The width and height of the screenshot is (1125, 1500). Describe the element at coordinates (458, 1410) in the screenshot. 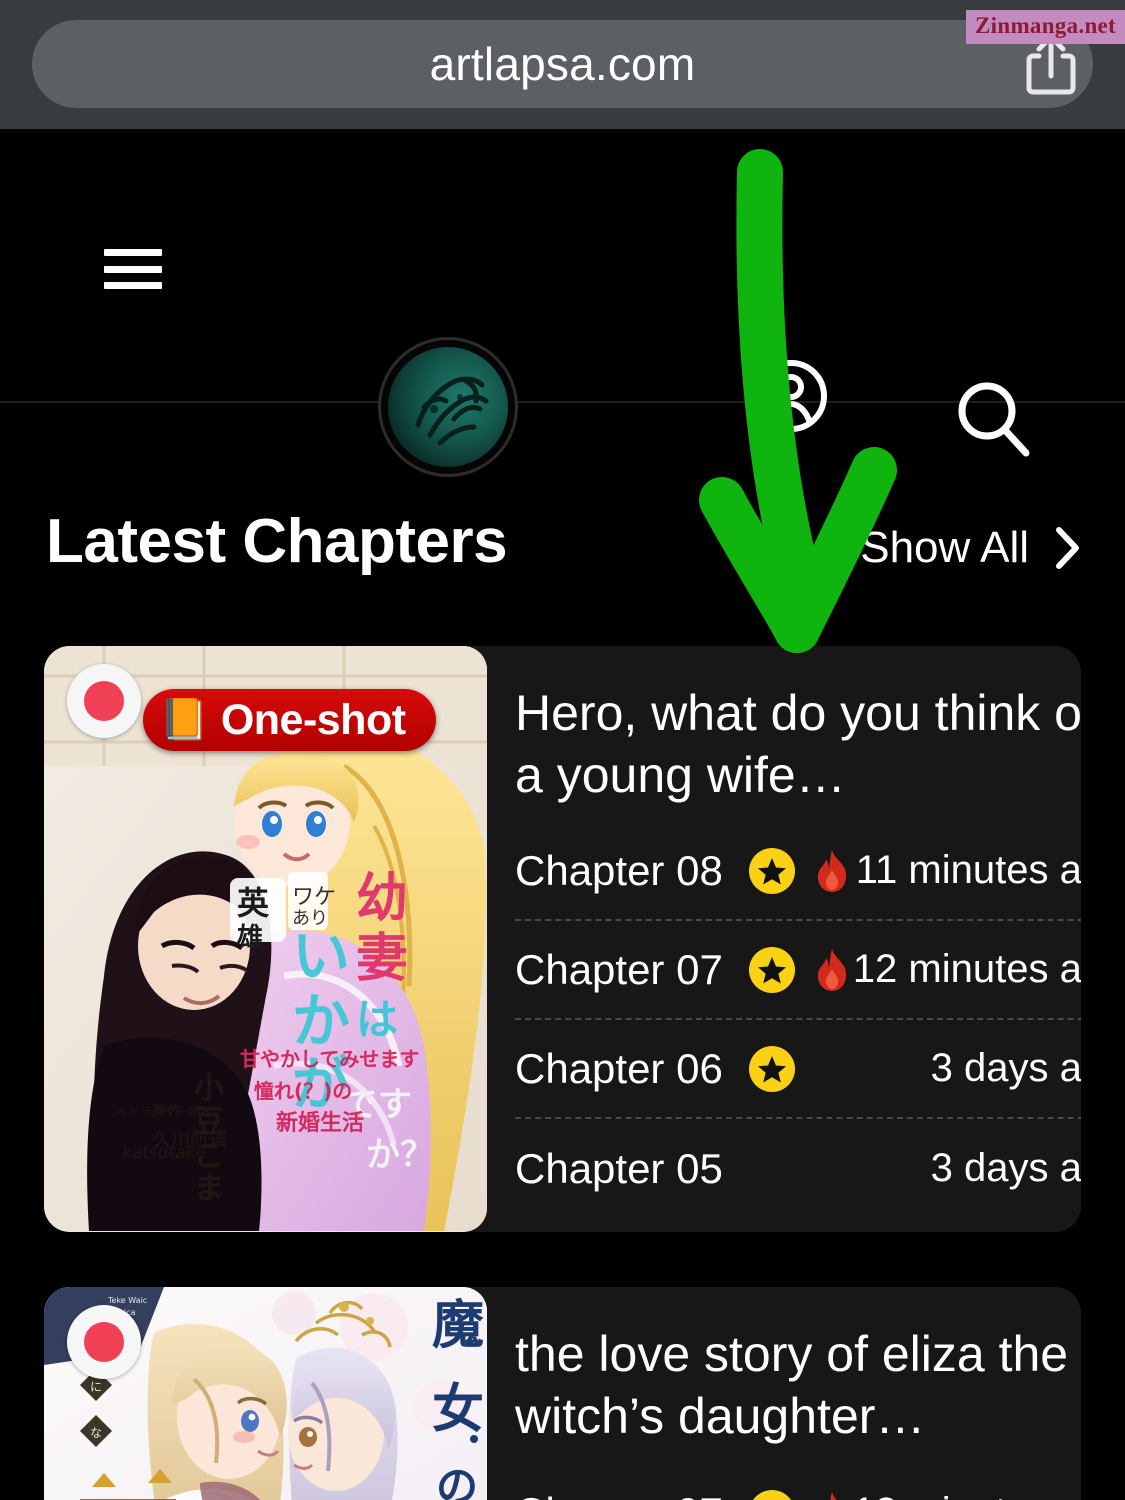

I see `svg-text: 女` at that location.